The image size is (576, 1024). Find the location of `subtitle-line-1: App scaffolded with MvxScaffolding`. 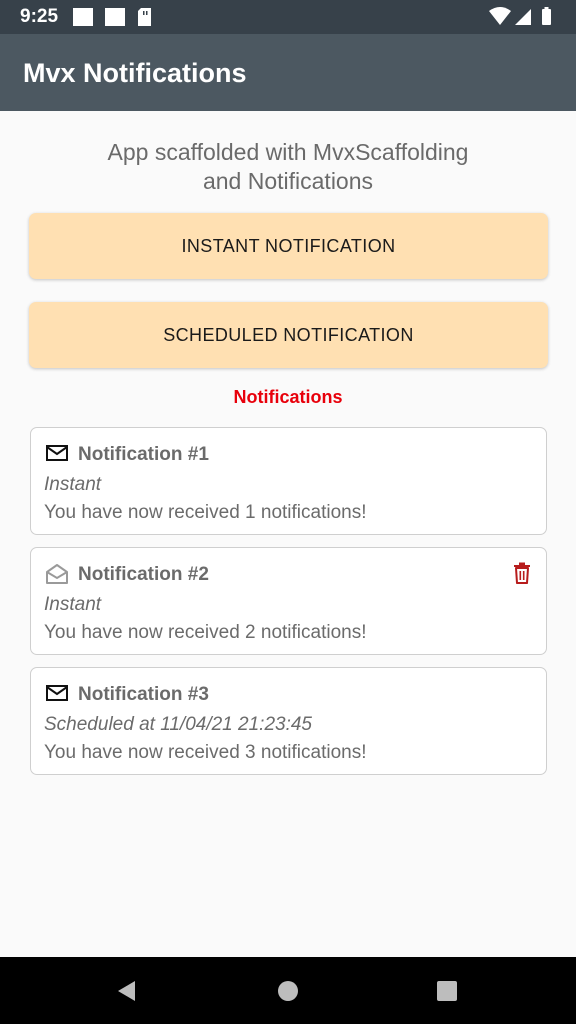

subtitle-line-1: App scaffolded with MvxScaffolding is located at coordinates (288, 152).